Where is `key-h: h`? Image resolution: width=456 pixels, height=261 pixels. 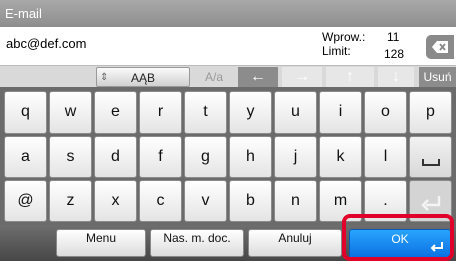
key-h: h is located at coordinates (250, 157).